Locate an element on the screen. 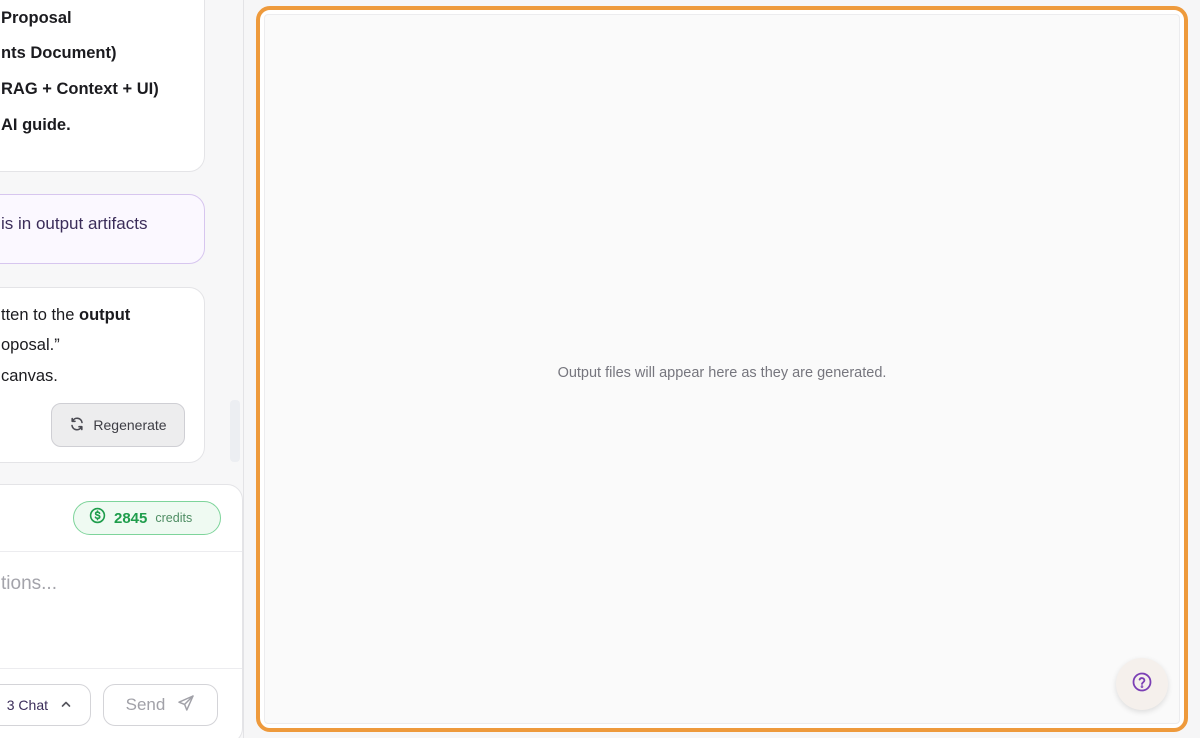 This screenshot has width=1200, height=738. credits-label: credits is located at coordinates (174, 518).